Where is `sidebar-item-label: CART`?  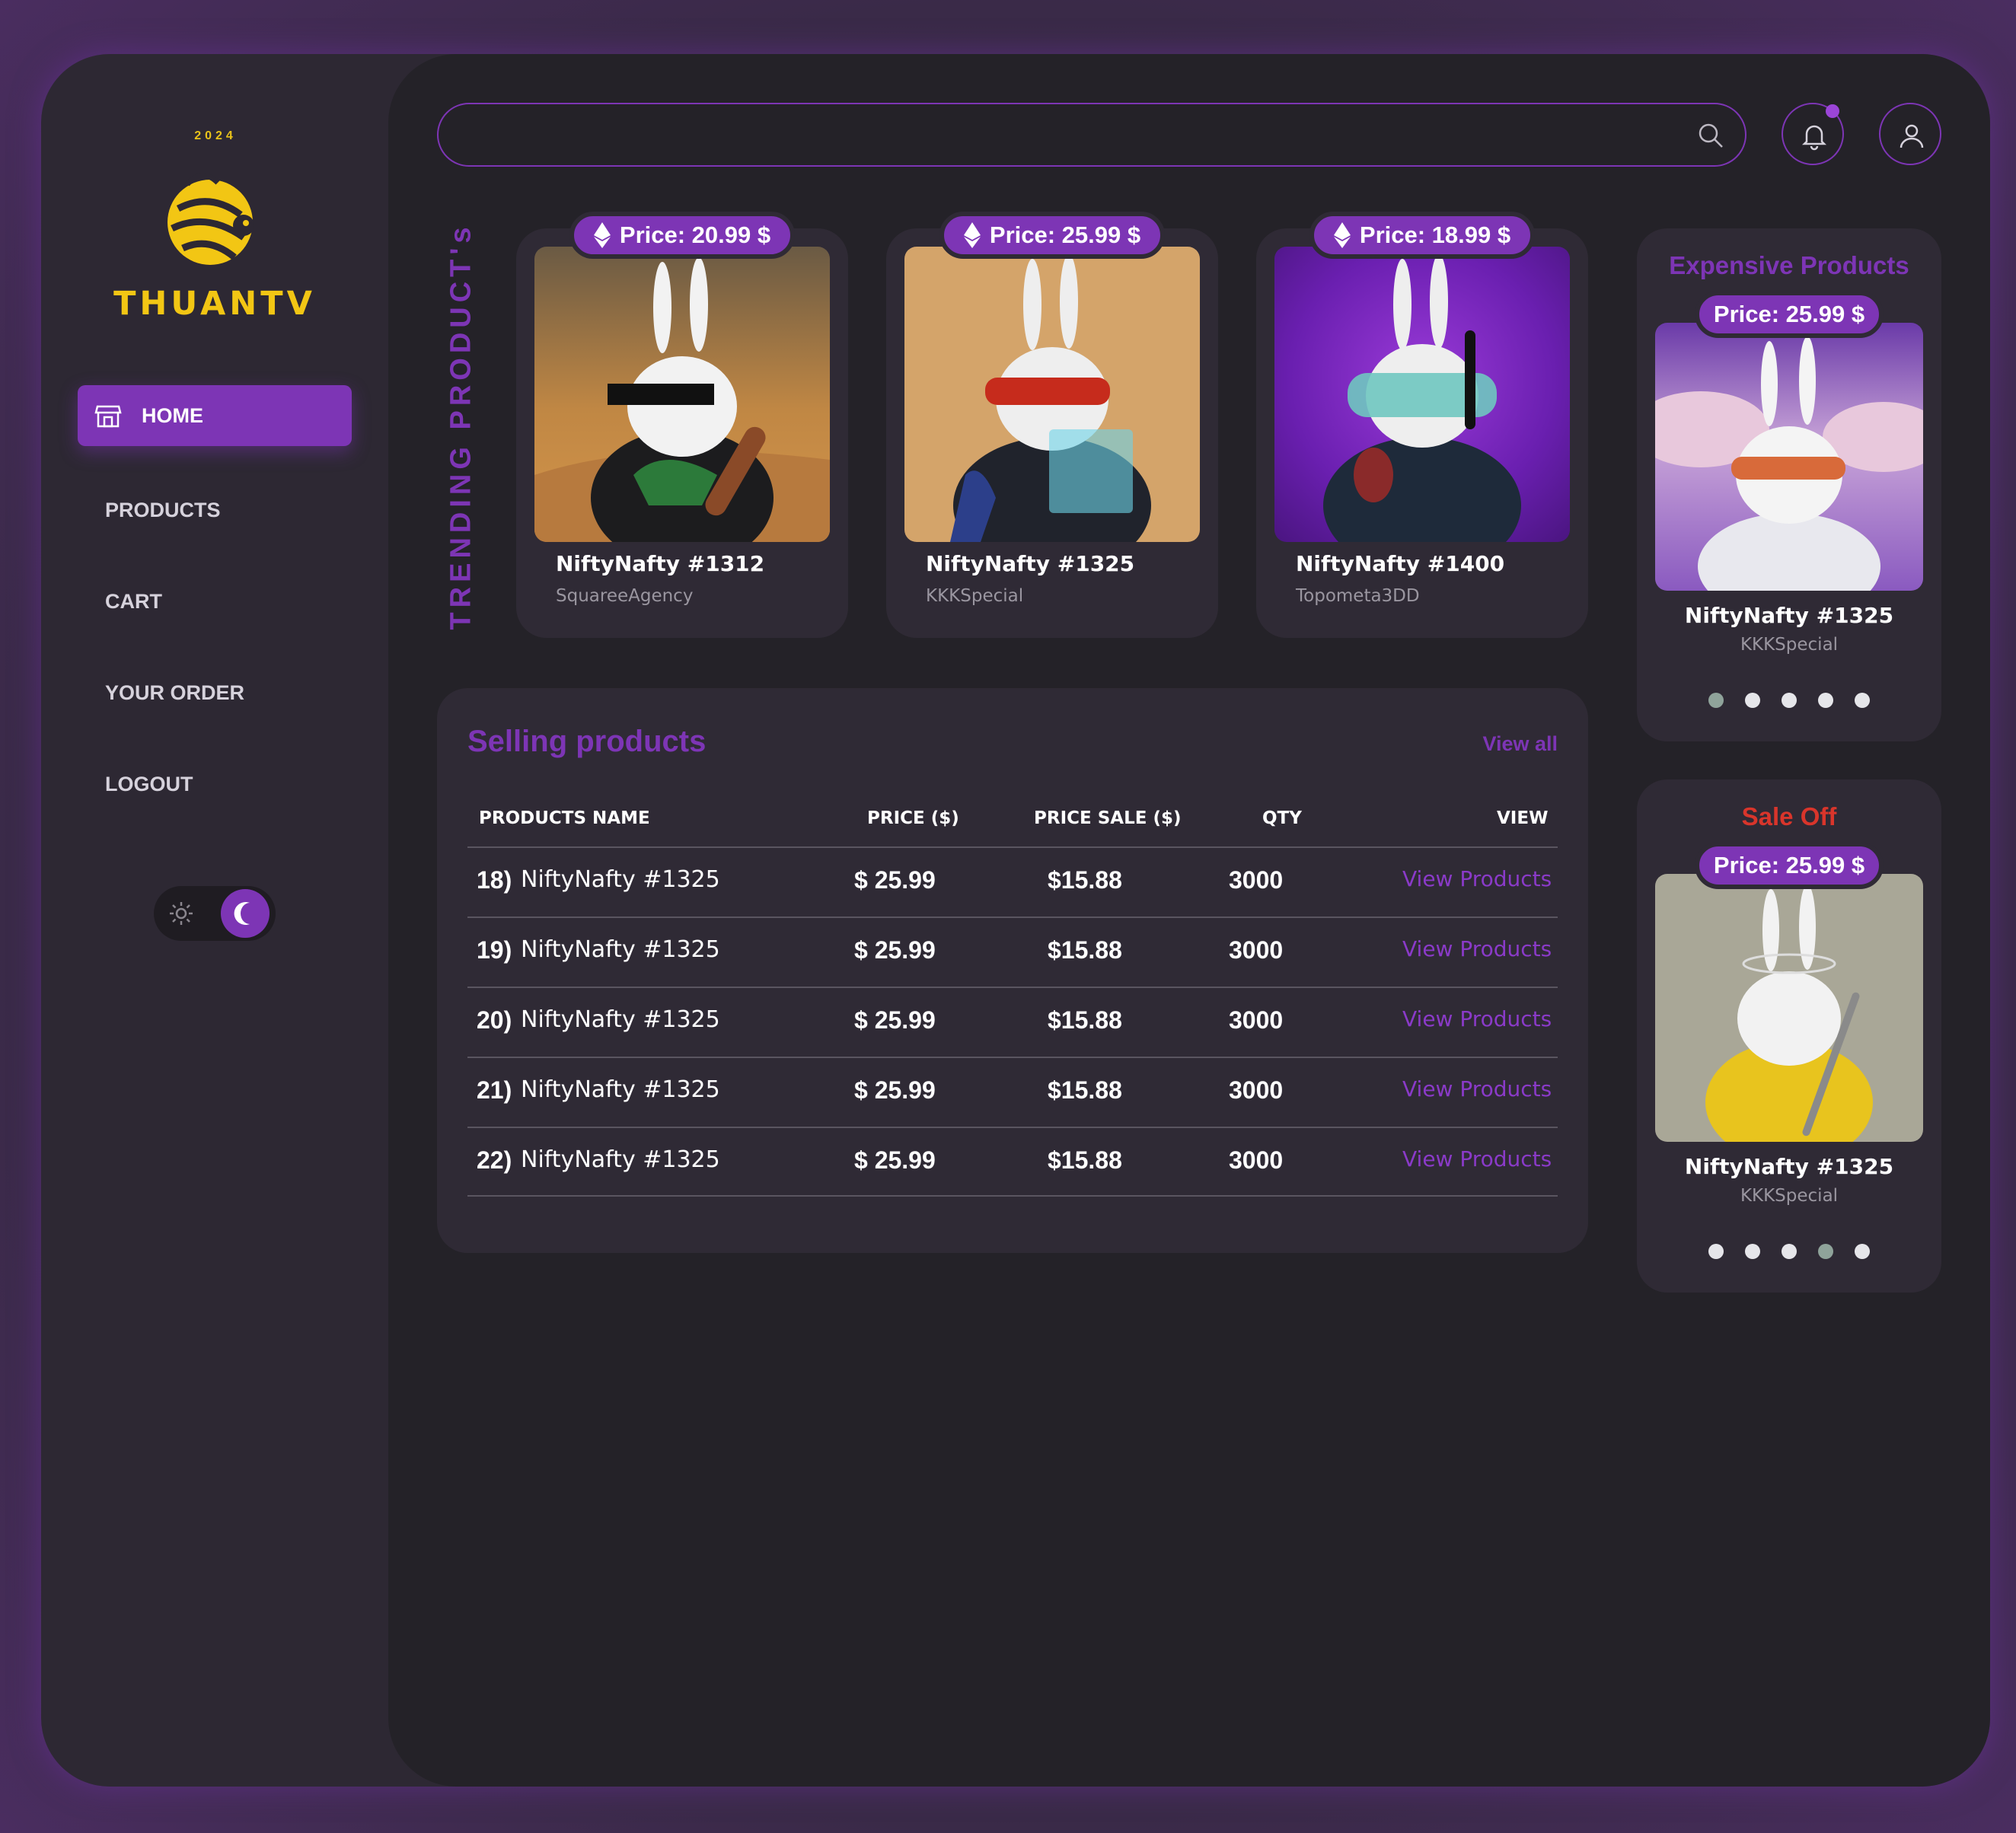 sidebar-item-label: CART is located at coordinates (133, 601).